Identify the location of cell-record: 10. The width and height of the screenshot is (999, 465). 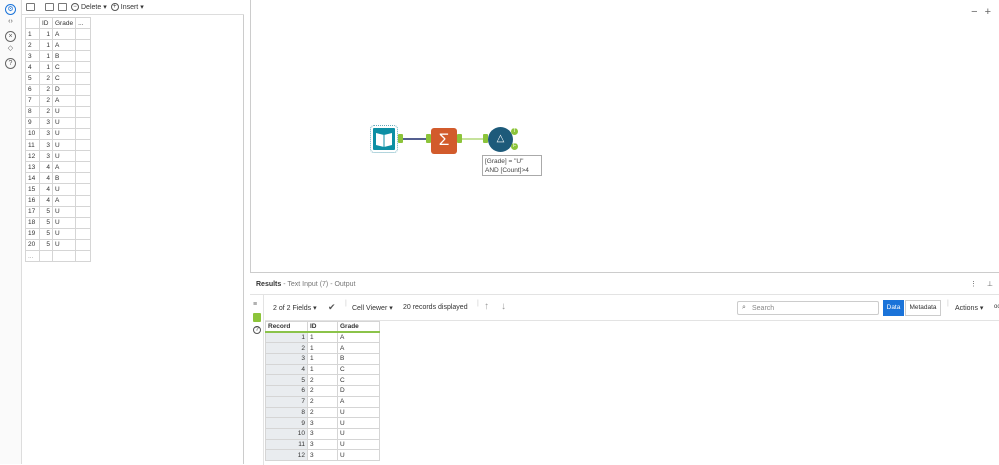
(286, 433).